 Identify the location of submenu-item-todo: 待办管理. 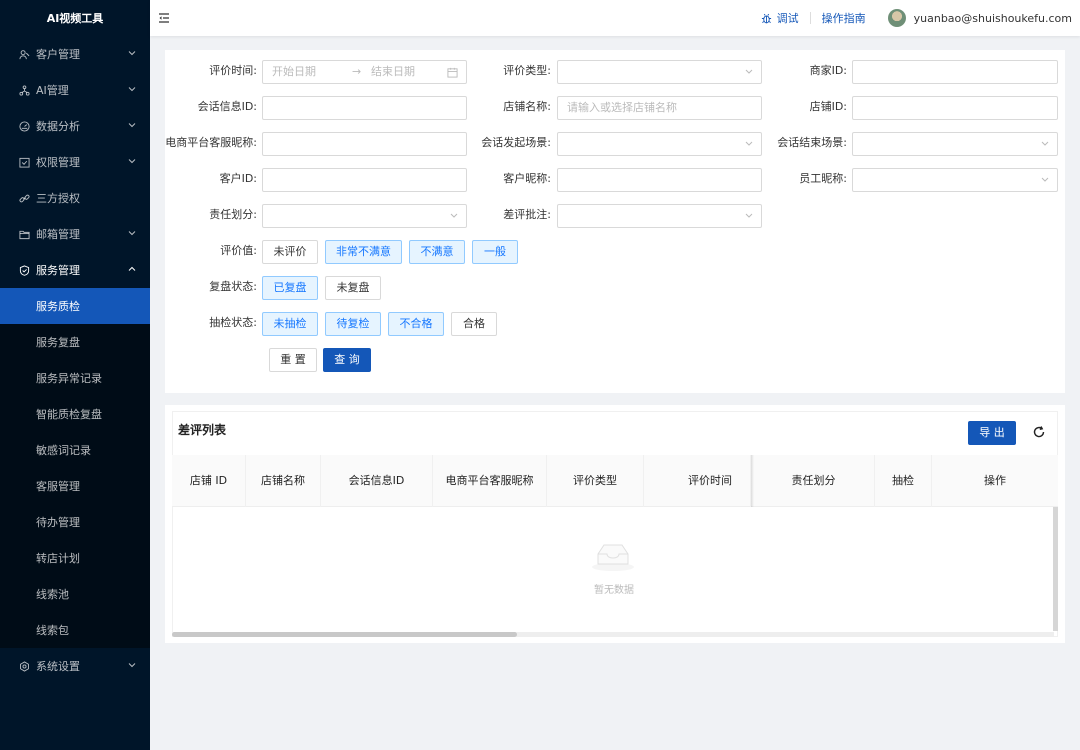
(75, 522).